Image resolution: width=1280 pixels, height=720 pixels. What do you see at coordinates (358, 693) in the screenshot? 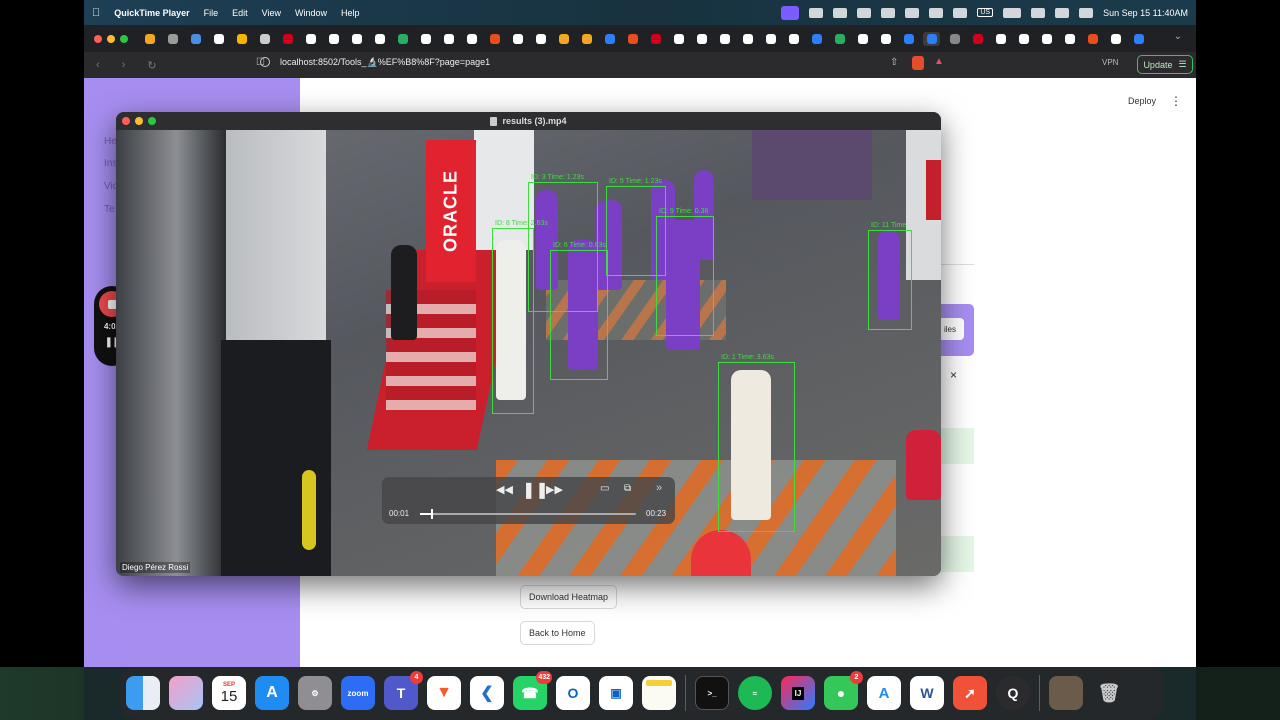
I see `zoom-icon: zoom` at bounding box center [358, 693].